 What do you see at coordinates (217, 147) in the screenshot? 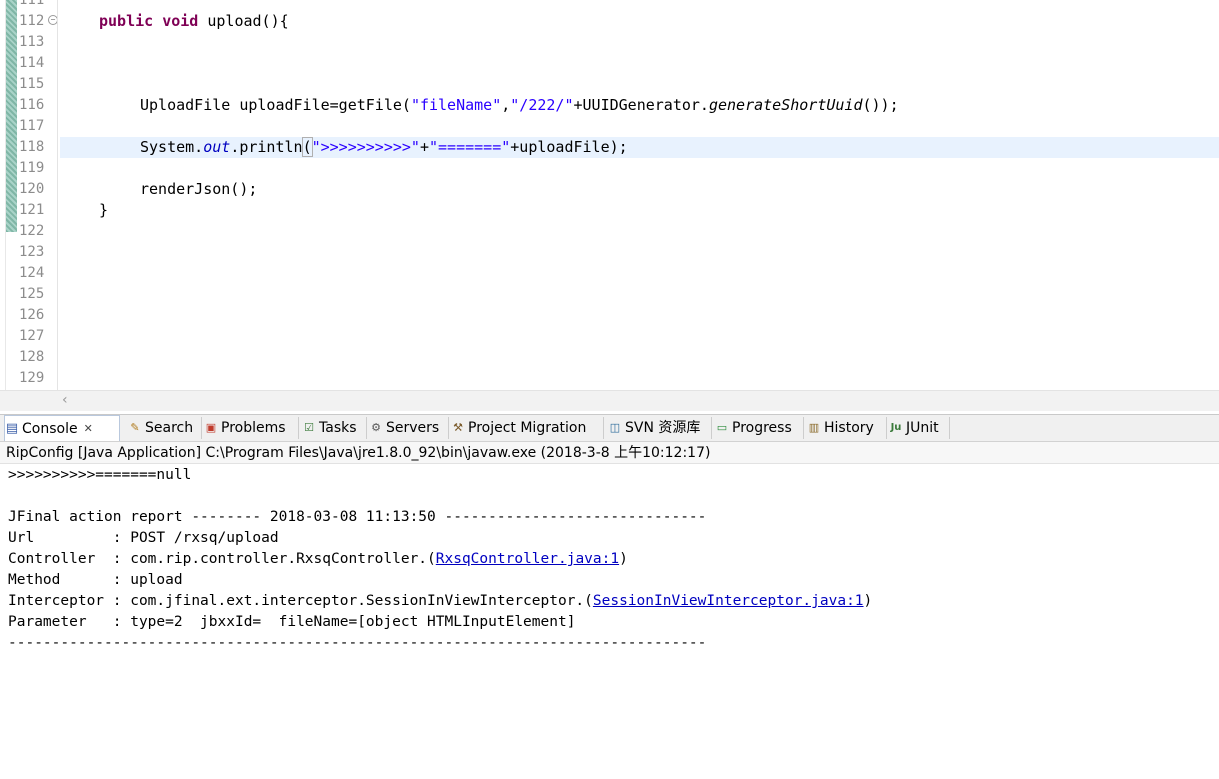
I see `code-static-field: out` at bounding box center [217, 147].